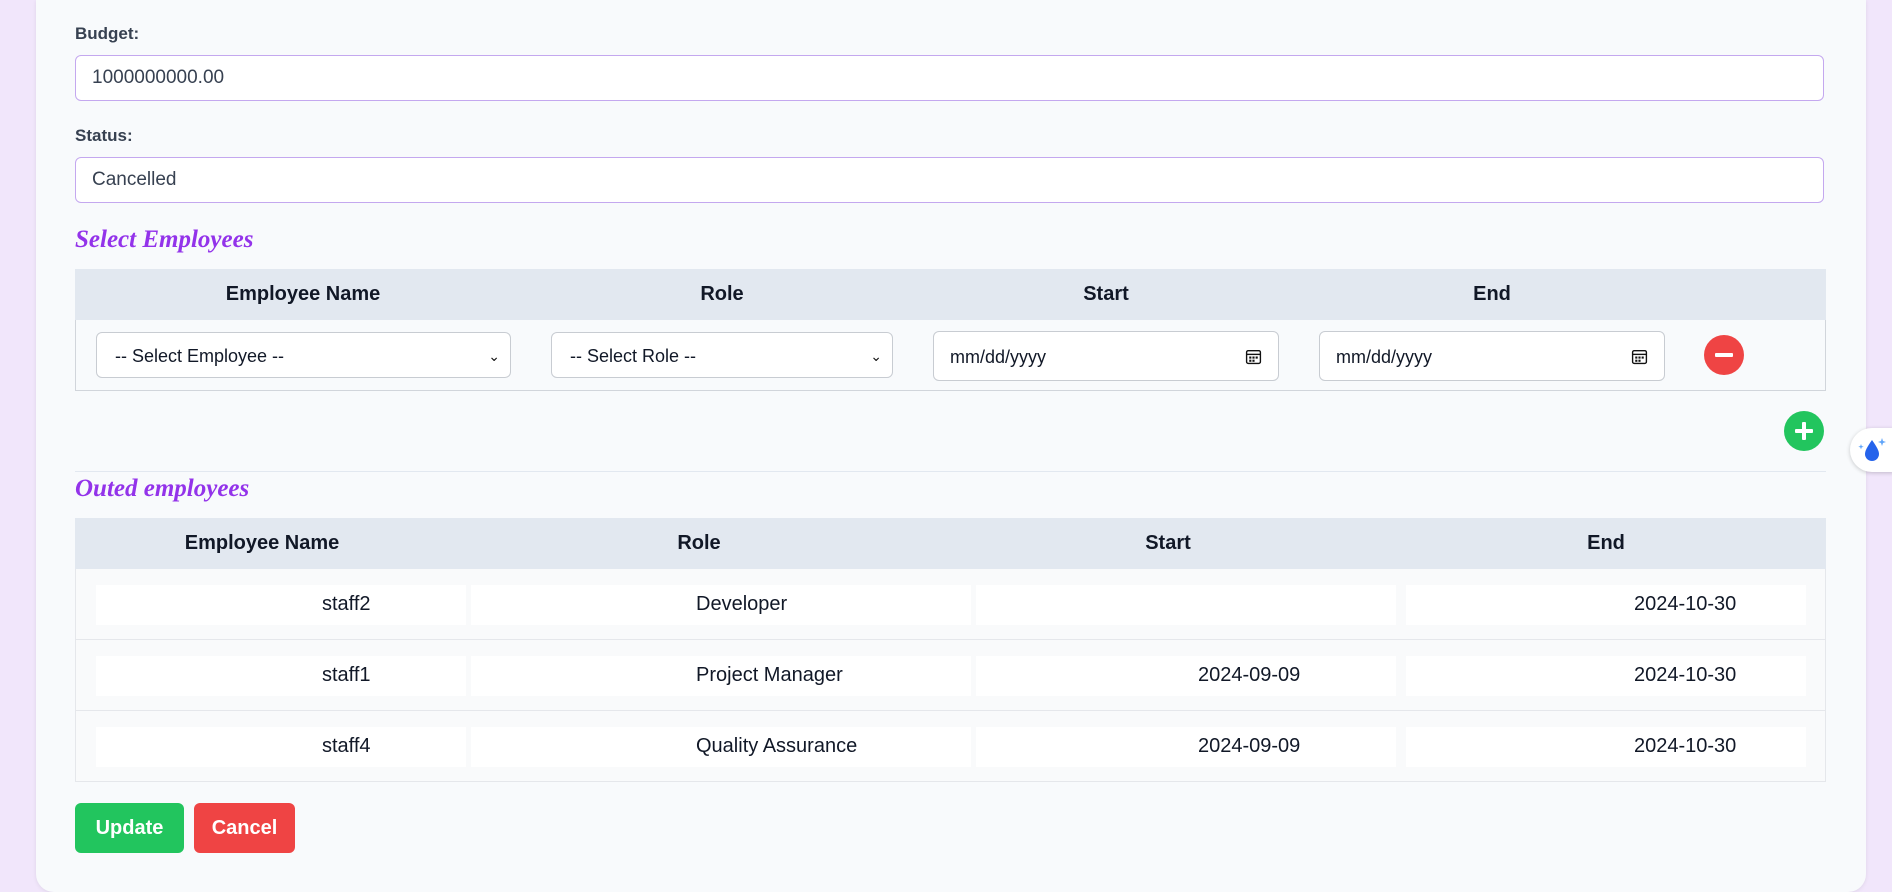  I want to click on select-employees-header: Employee Name Role Start End, so click(950, 294).